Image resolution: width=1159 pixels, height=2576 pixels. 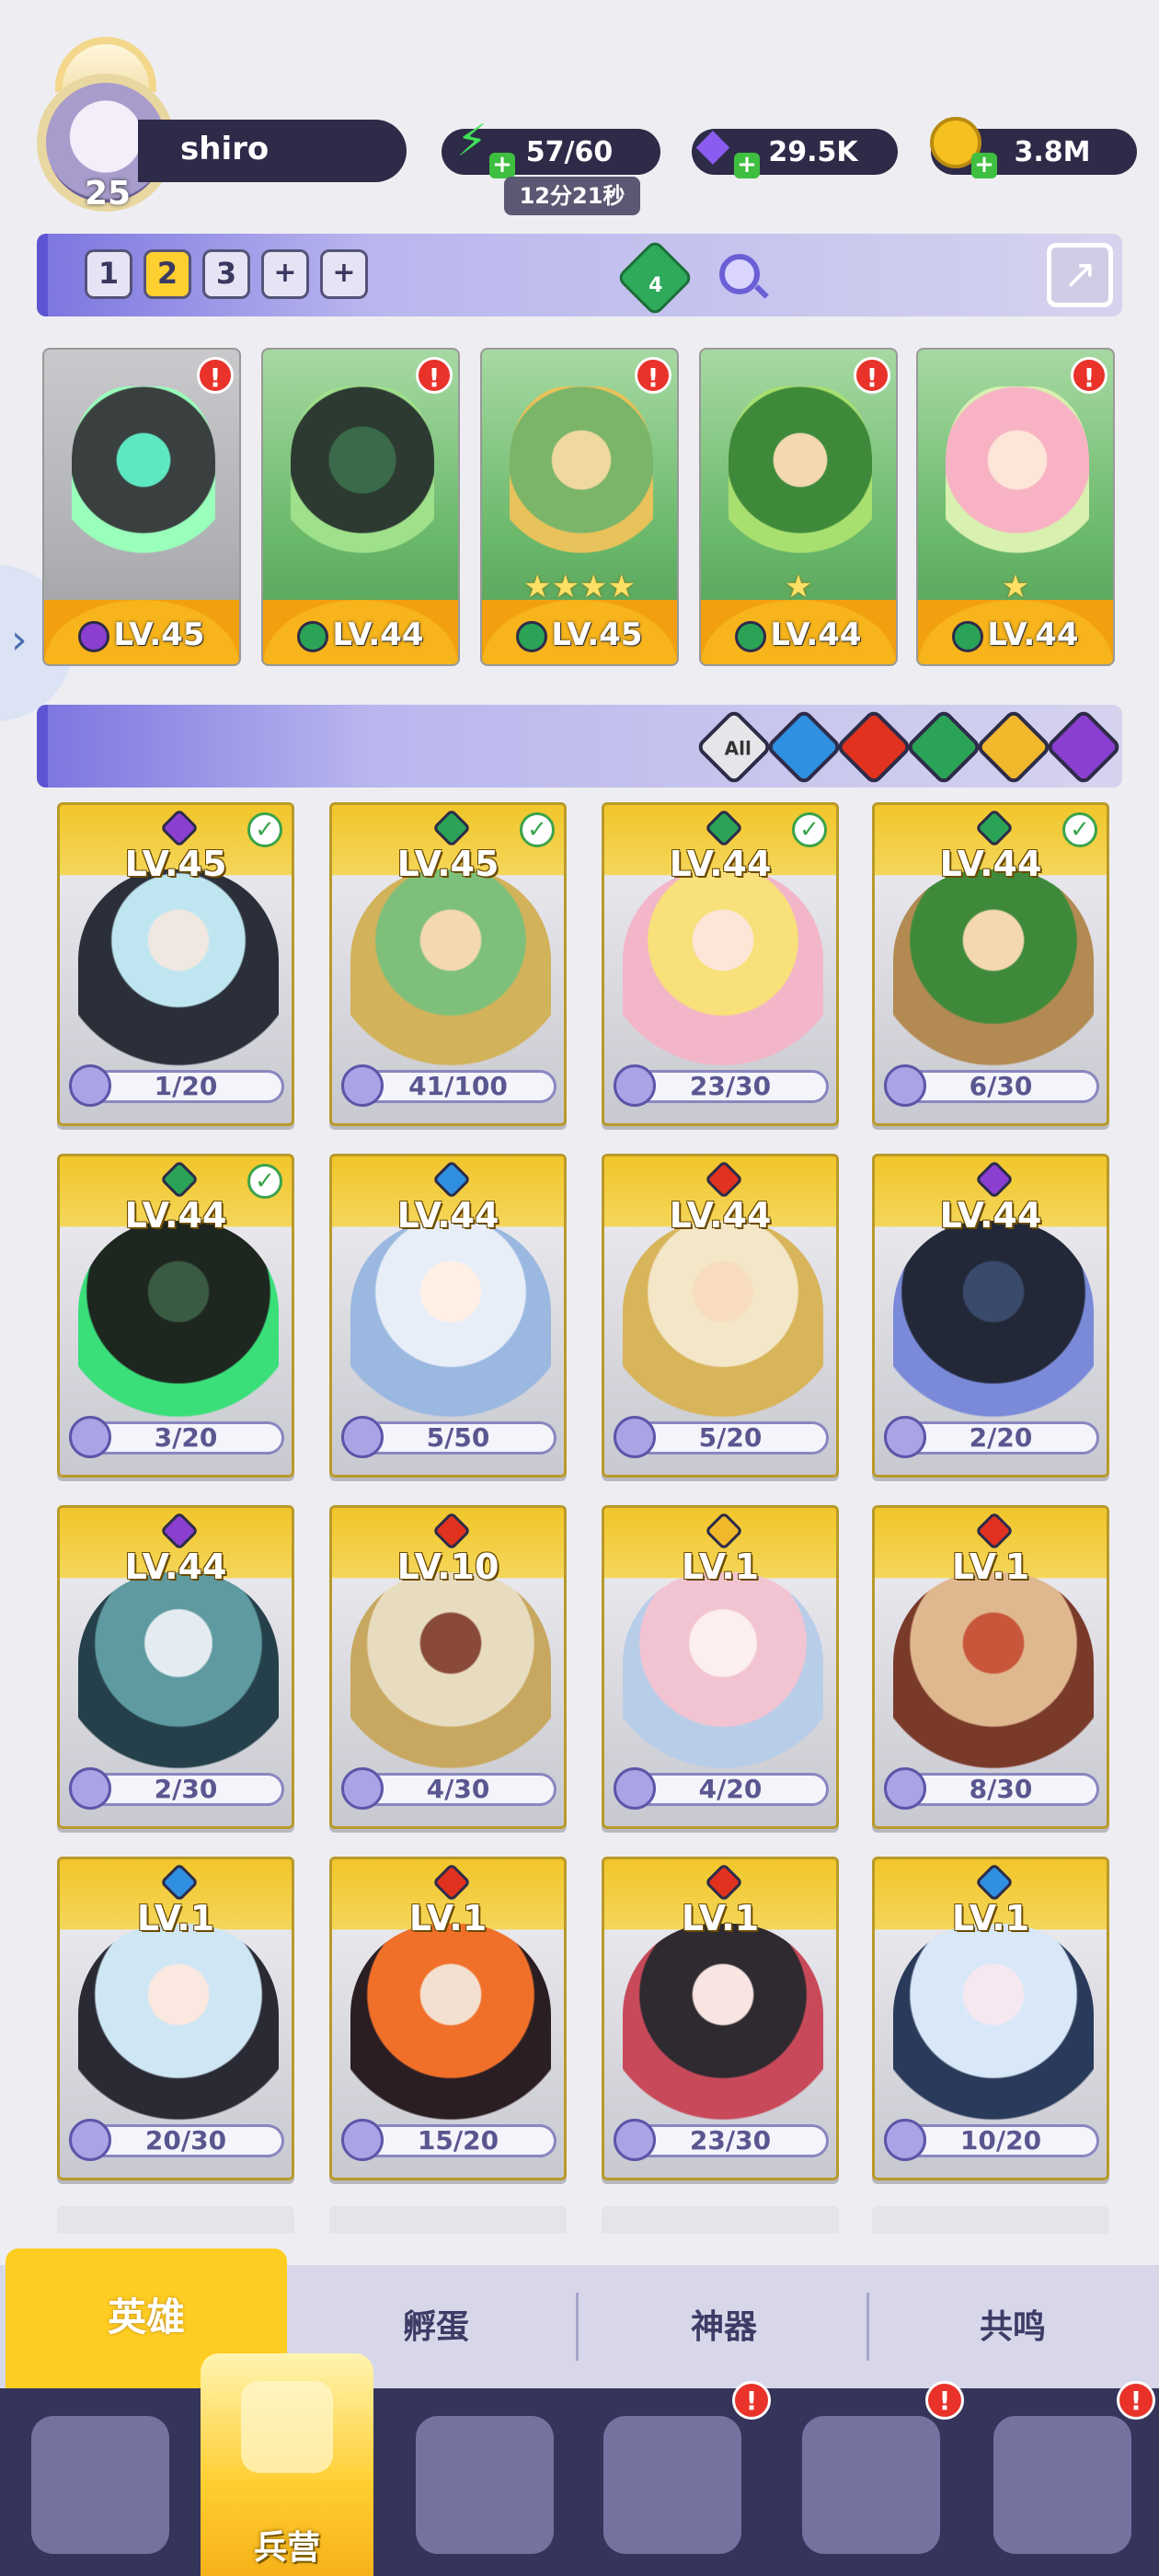 I want to click on team-hero-card: LV.45 !, so click(x=141, y=507).